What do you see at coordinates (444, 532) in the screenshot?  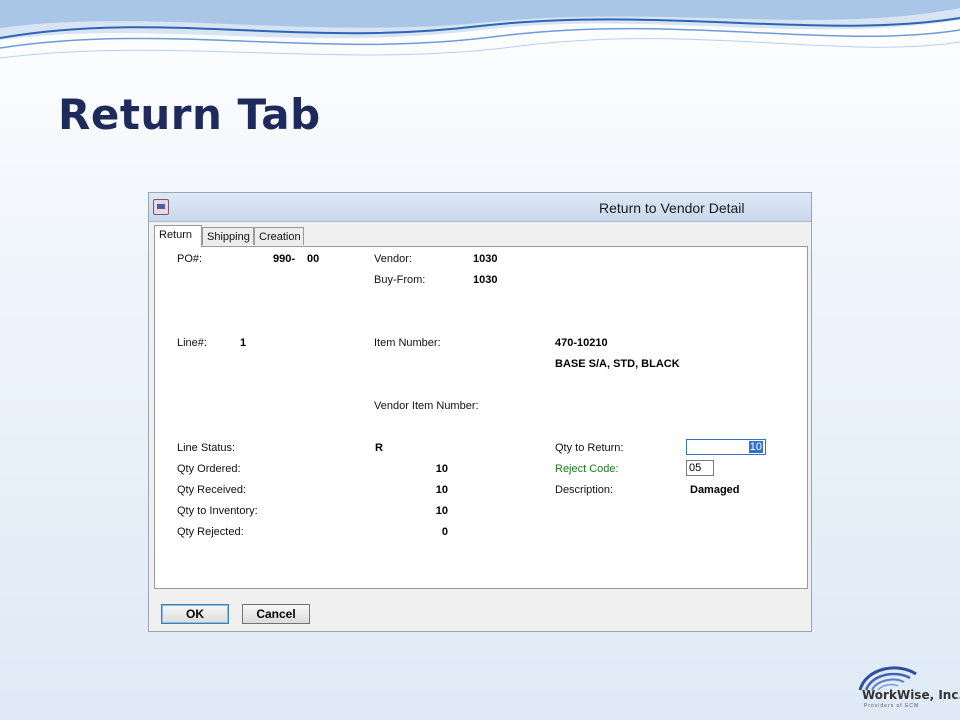 I see `qty-rejected-value: 0` at bounding box center [444, 532].